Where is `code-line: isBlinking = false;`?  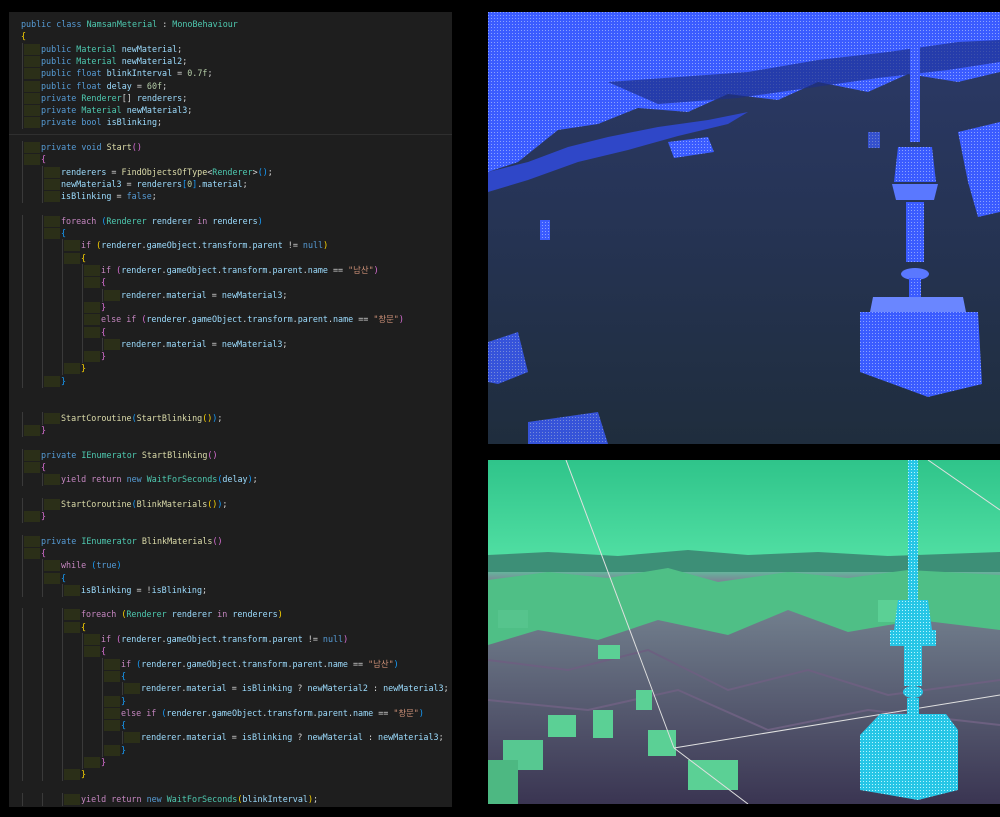
code-line: isBlinking = false; is located at coordinates (230, 197).